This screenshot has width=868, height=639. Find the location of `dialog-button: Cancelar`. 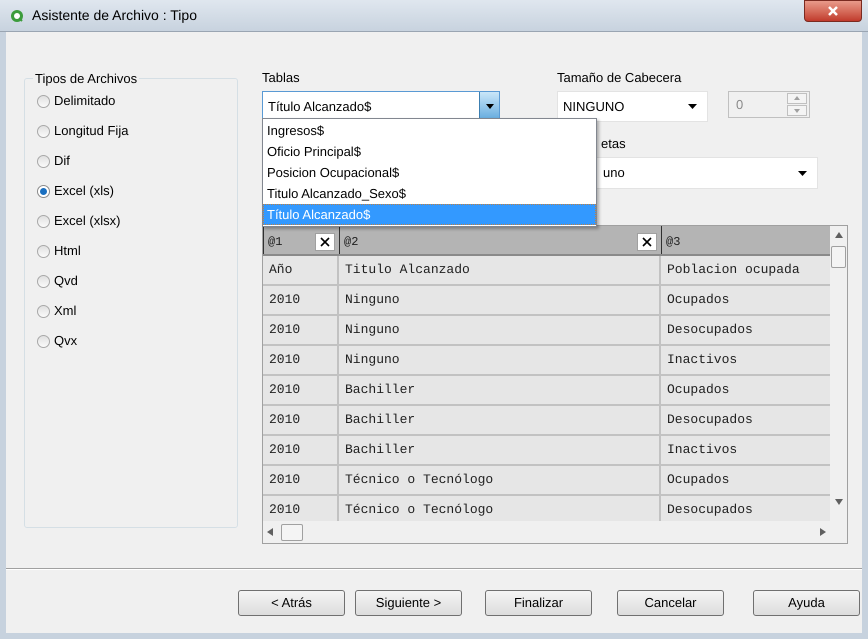

dialog-button: Cancelar is located at coordinates (670, 603).